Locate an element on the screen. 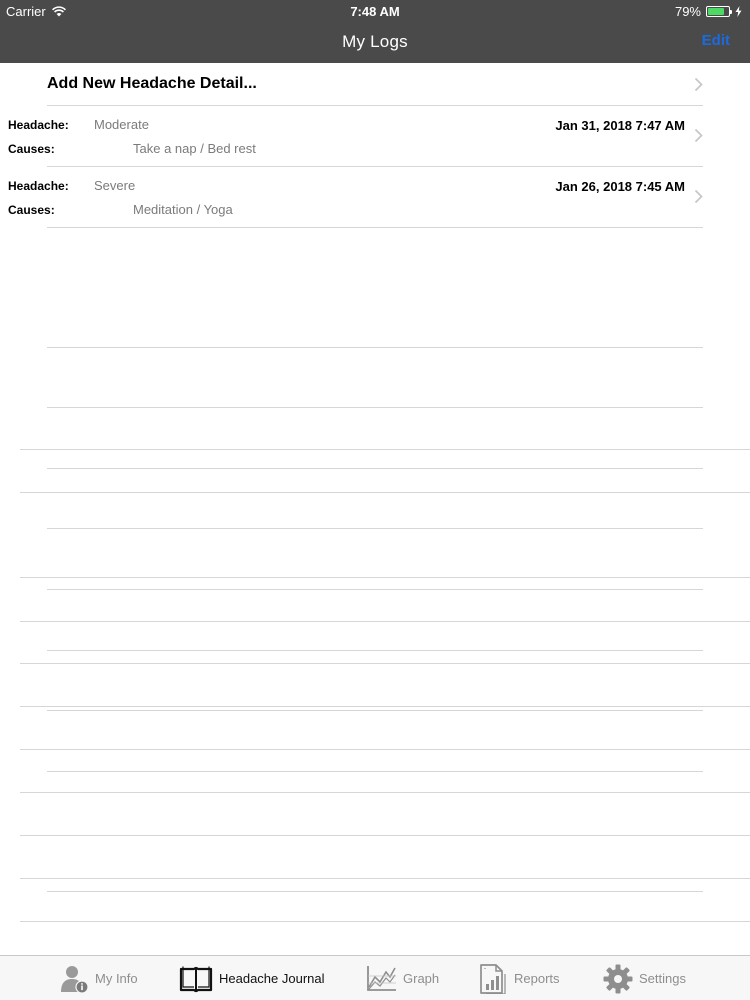 Image resolution: width=750 pixels, height=1000 pixels. open-book-icon is located at coordinates (196, 979).